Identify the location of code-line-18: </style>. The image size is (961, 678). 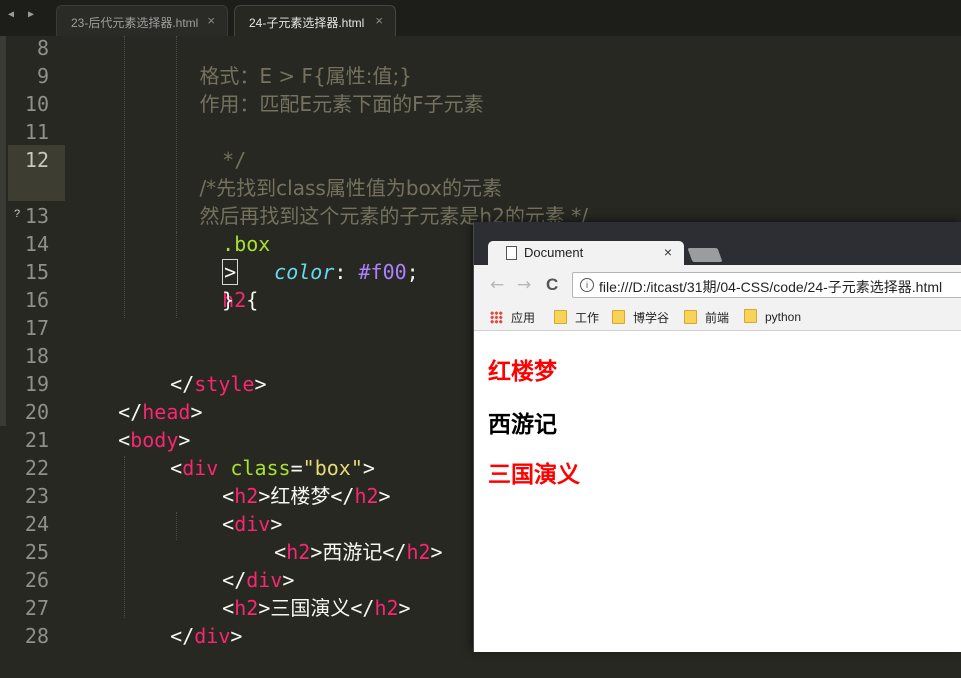
(194, 369).